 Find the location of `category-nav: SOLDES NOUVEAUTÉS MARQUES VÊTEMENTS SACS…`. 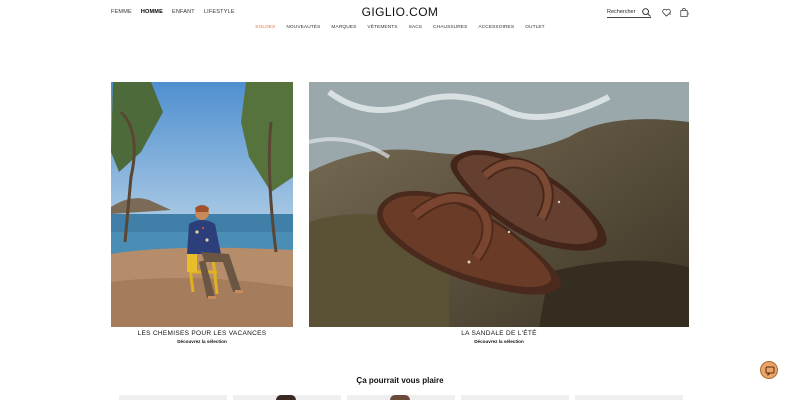

category-nav: SOLDES NOUVEAUTÉS MARQUES VÊTEMENTS SACS… is located at coordinates (400, 27).